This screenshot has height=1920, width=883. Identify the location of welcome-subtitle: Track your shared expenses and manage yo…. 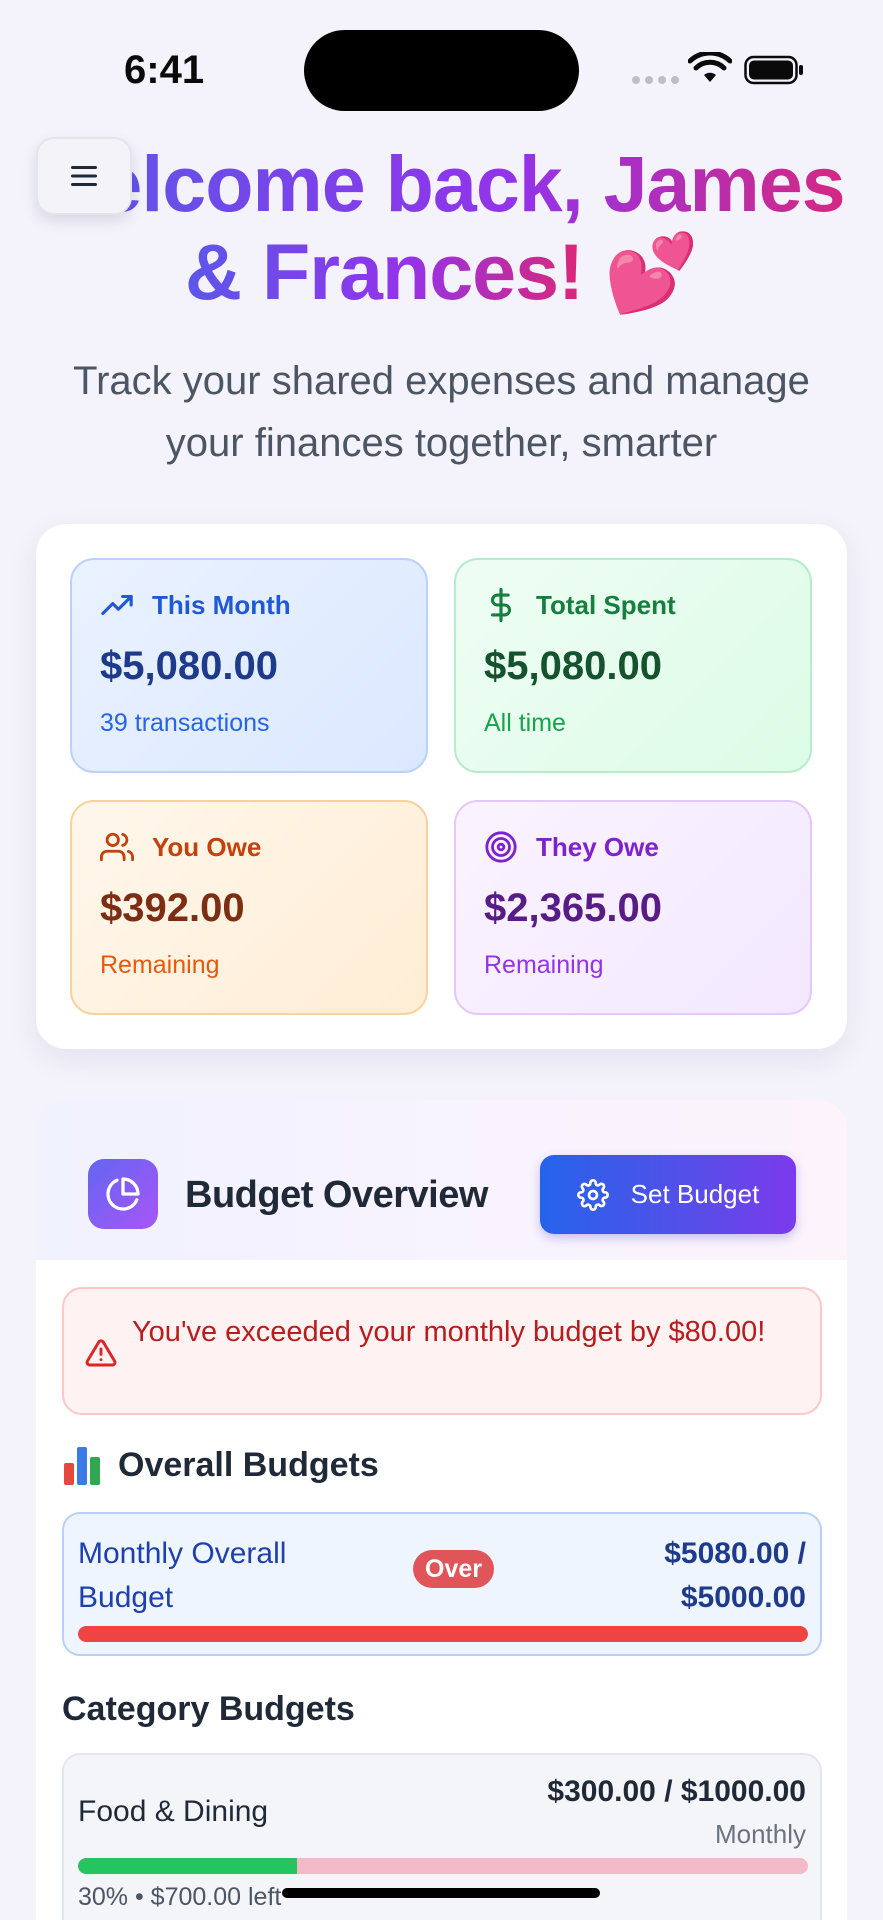
(441, 412).